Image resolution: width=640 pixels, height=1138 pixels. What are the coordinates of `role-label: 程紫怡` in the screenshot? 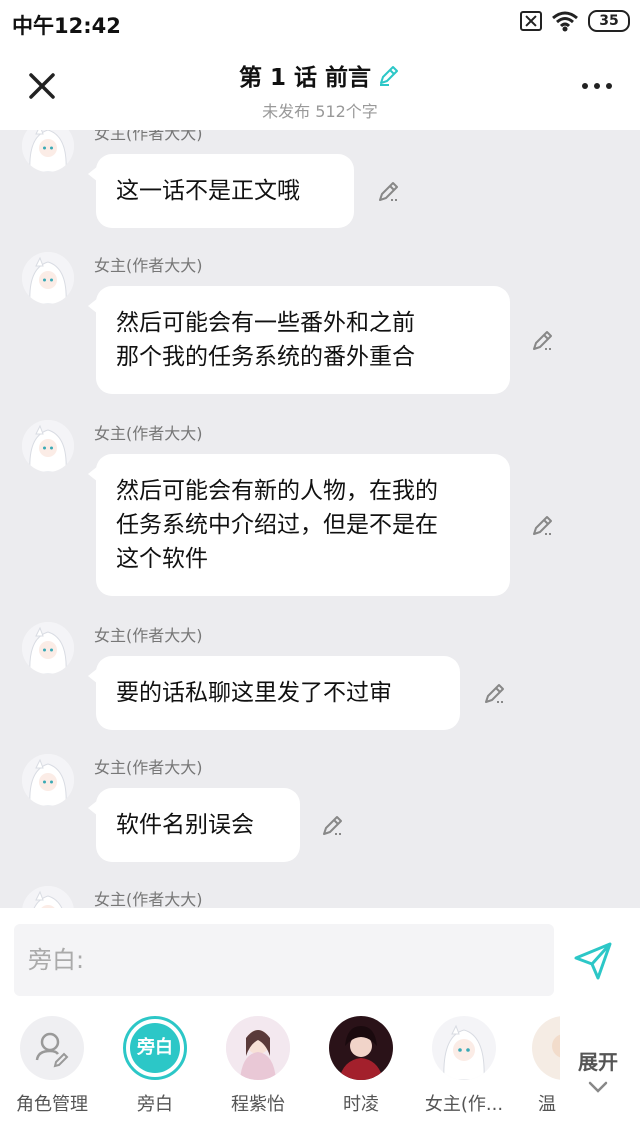 It's located at (258, 1104).